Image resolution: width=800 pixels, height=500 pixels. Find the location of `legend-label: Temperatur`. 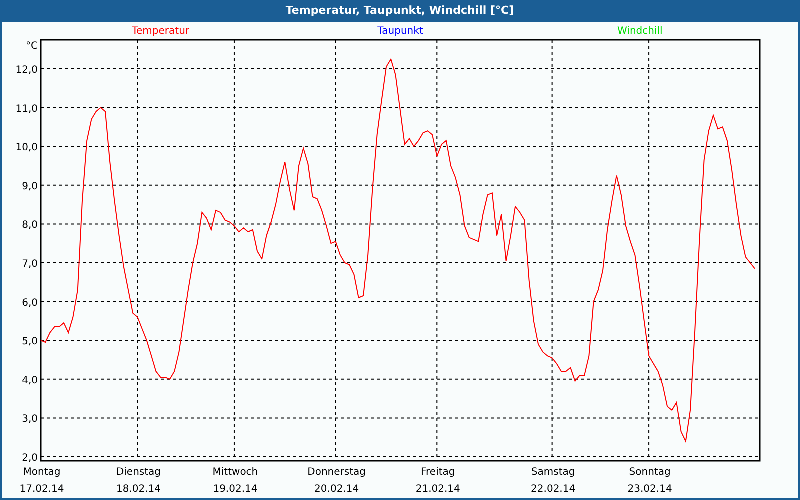

legend-label: Temperatur is located at coordinates (161, 31).